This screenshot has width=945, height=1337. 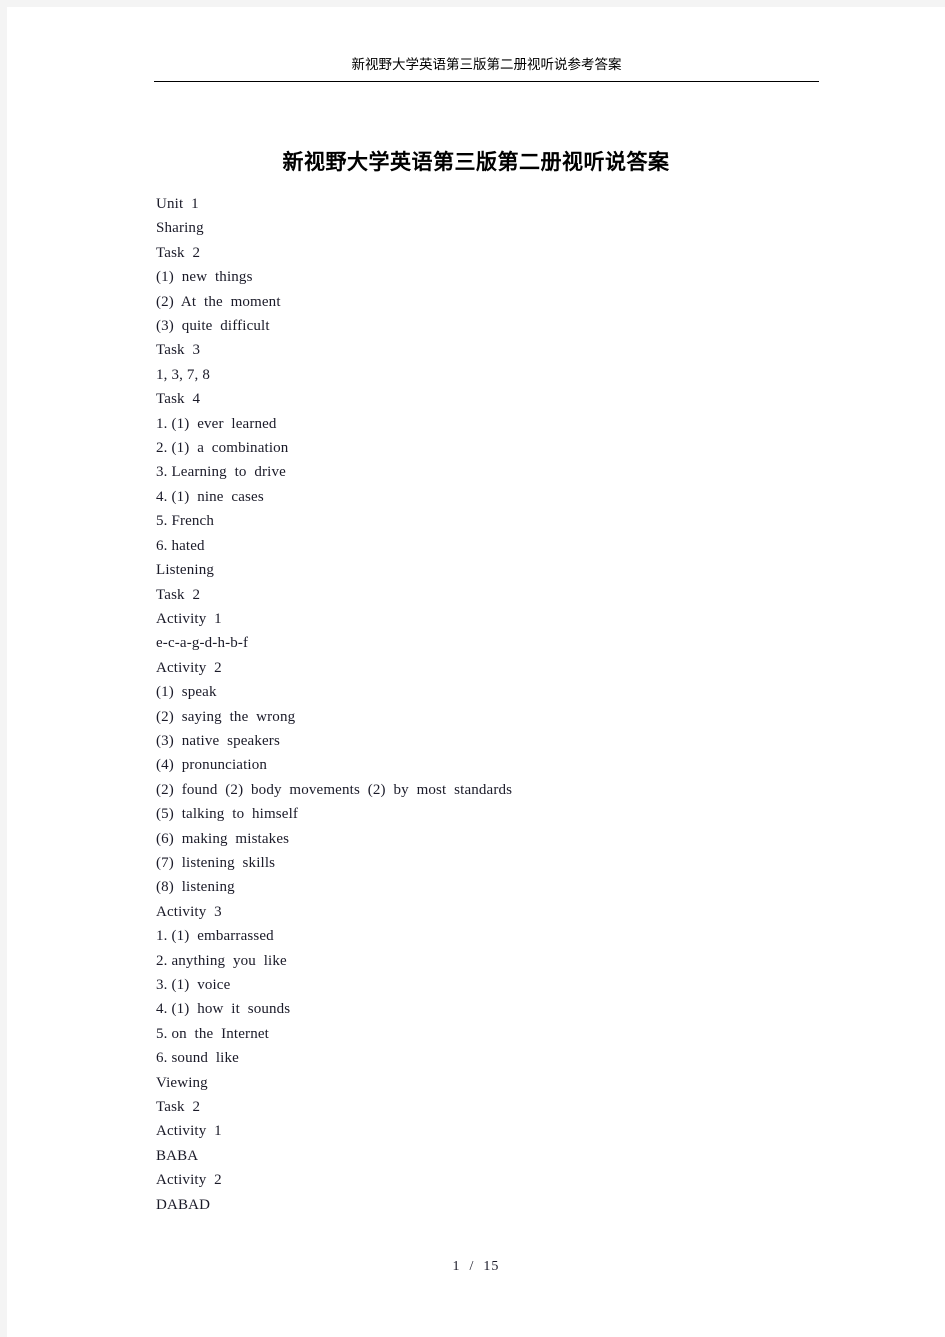 What do you see at coordinates (186, 692) in the screenshot?
I see `body-line: (1) speak` at bounding box center [186, 692].